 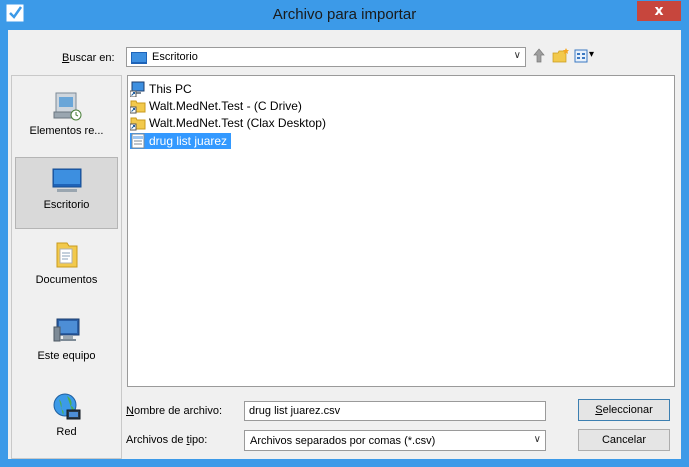 I want to click on lookin-label-rest: uscar en:, so click(x=92, y=58).